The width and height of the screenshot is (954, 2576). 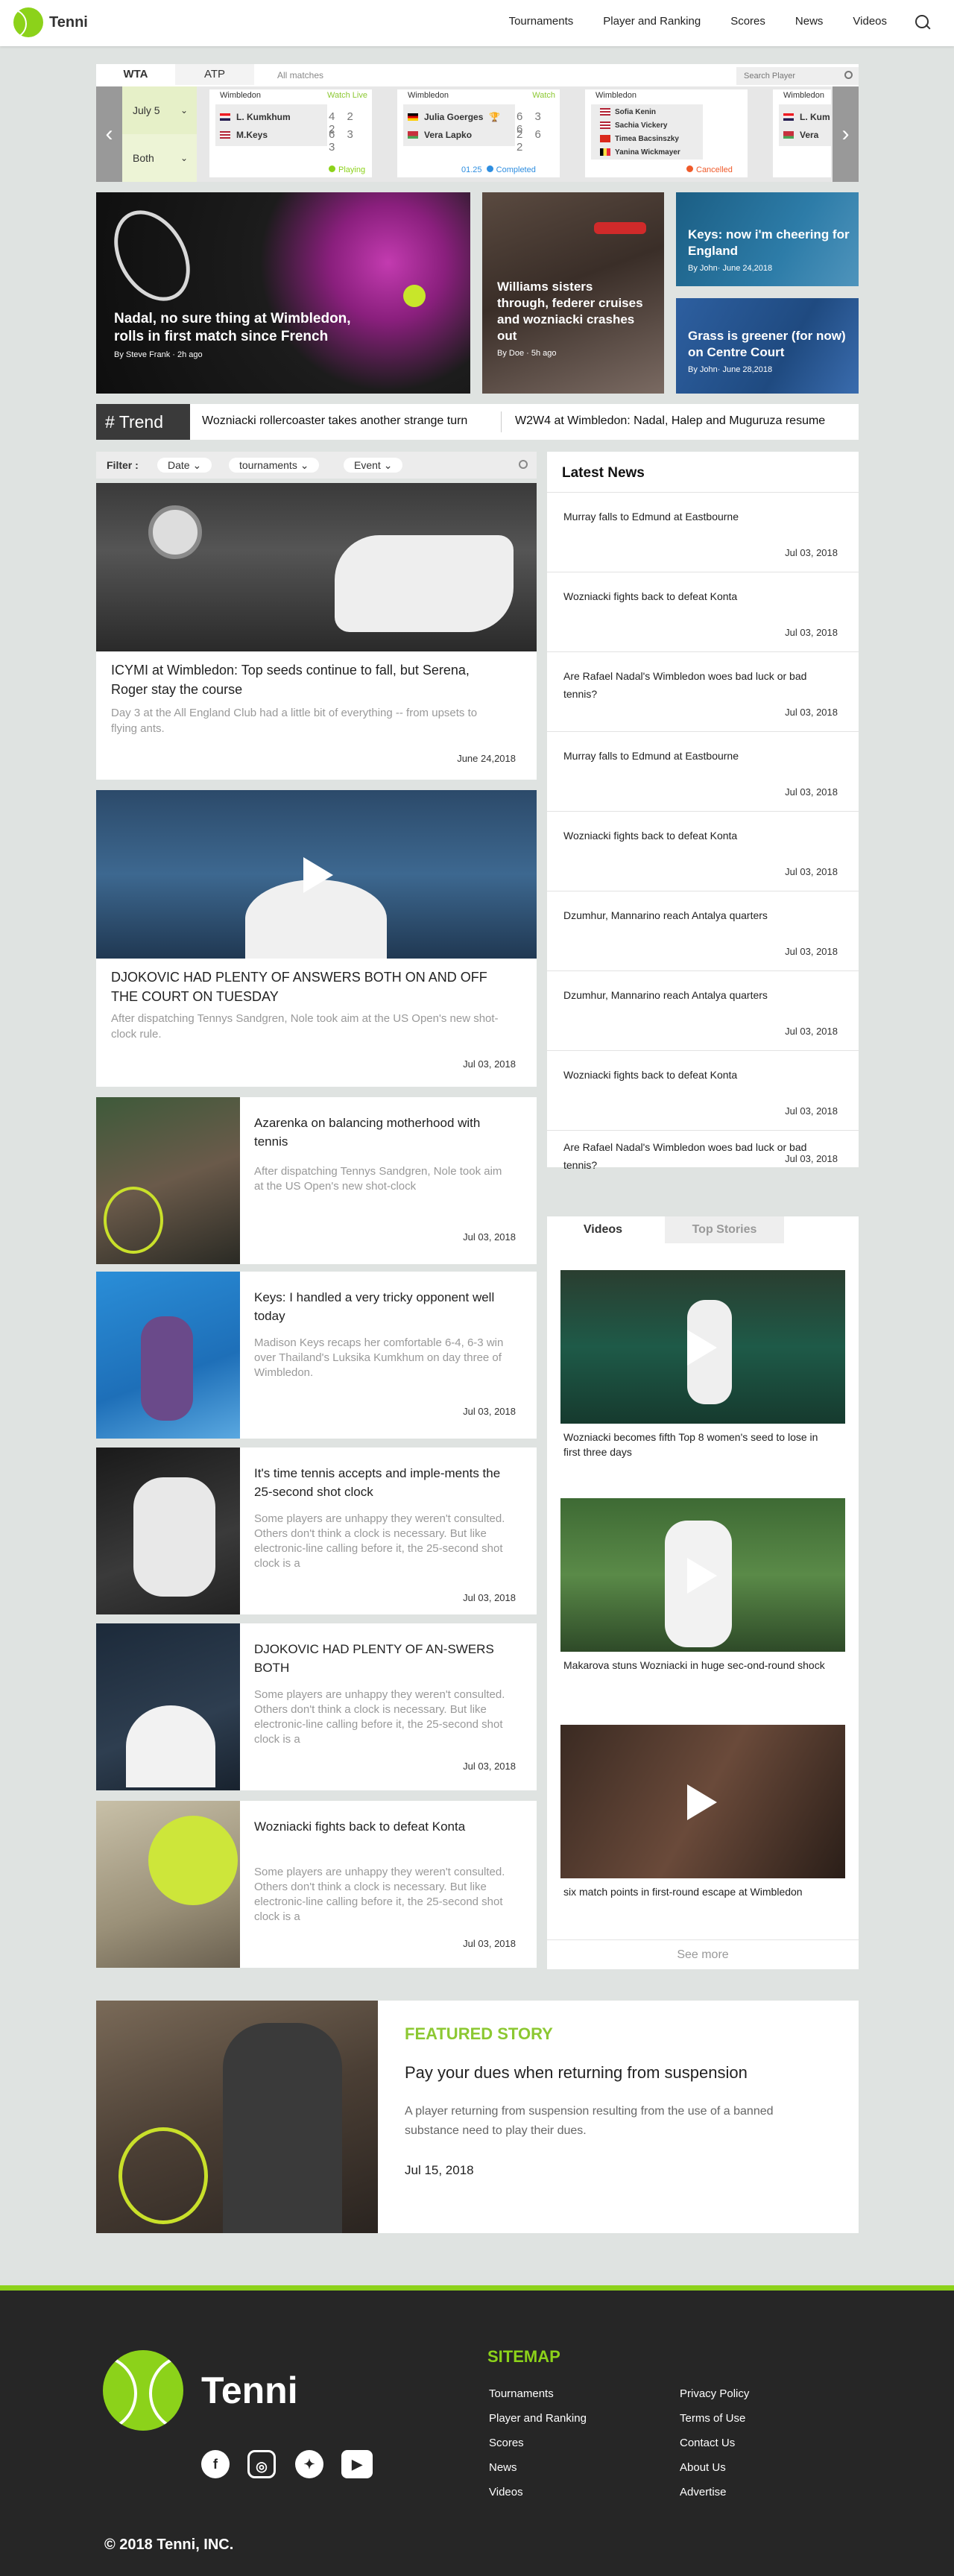 I want to click on watch-link: Watch, so click(x=543, y=95).